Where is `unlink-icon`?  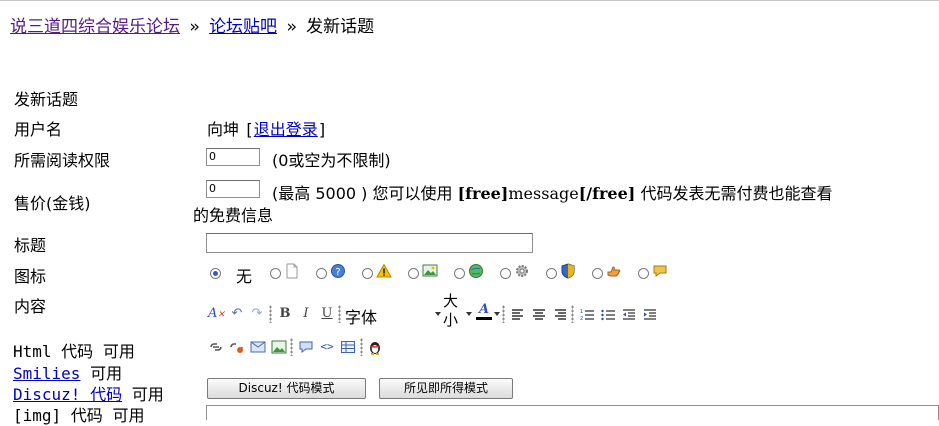
unlink-icon is located at coordinates (237, 347).